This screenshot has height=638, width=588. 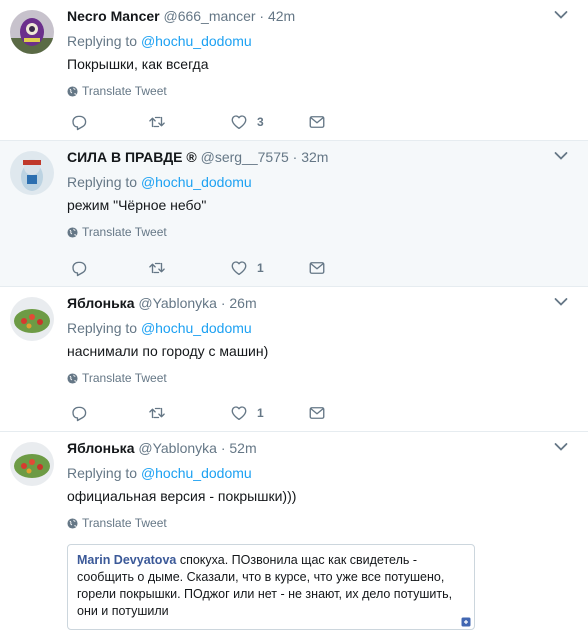 I want to click on tweet-header: Яблонька @Yablonyka · 26m, so click(x=162, y=303).